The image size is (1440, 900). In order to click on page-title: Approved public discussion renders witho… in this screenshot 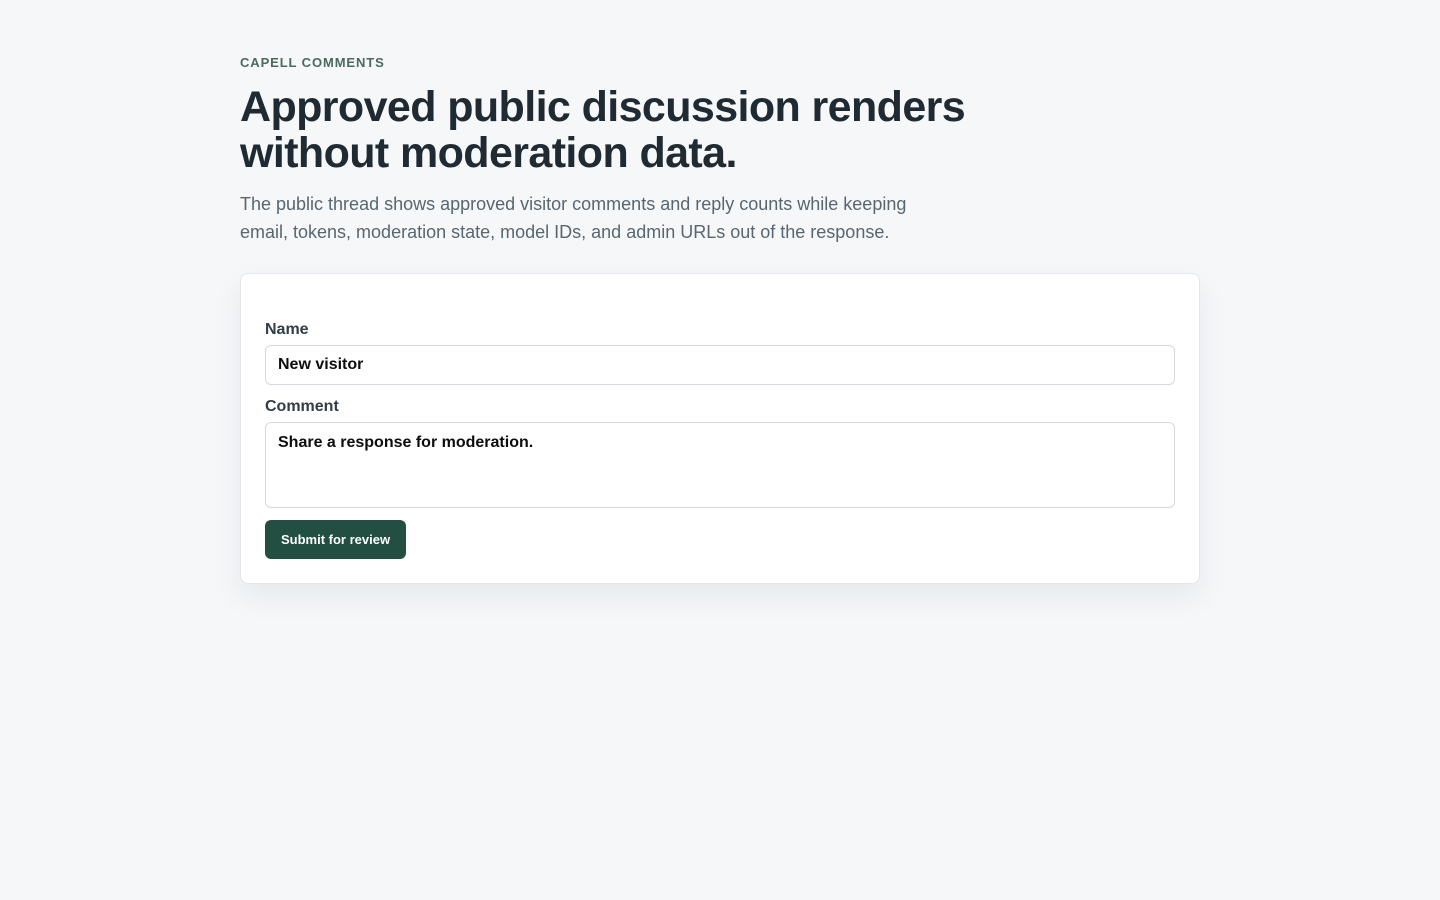, I will do `click(603, 130)`.